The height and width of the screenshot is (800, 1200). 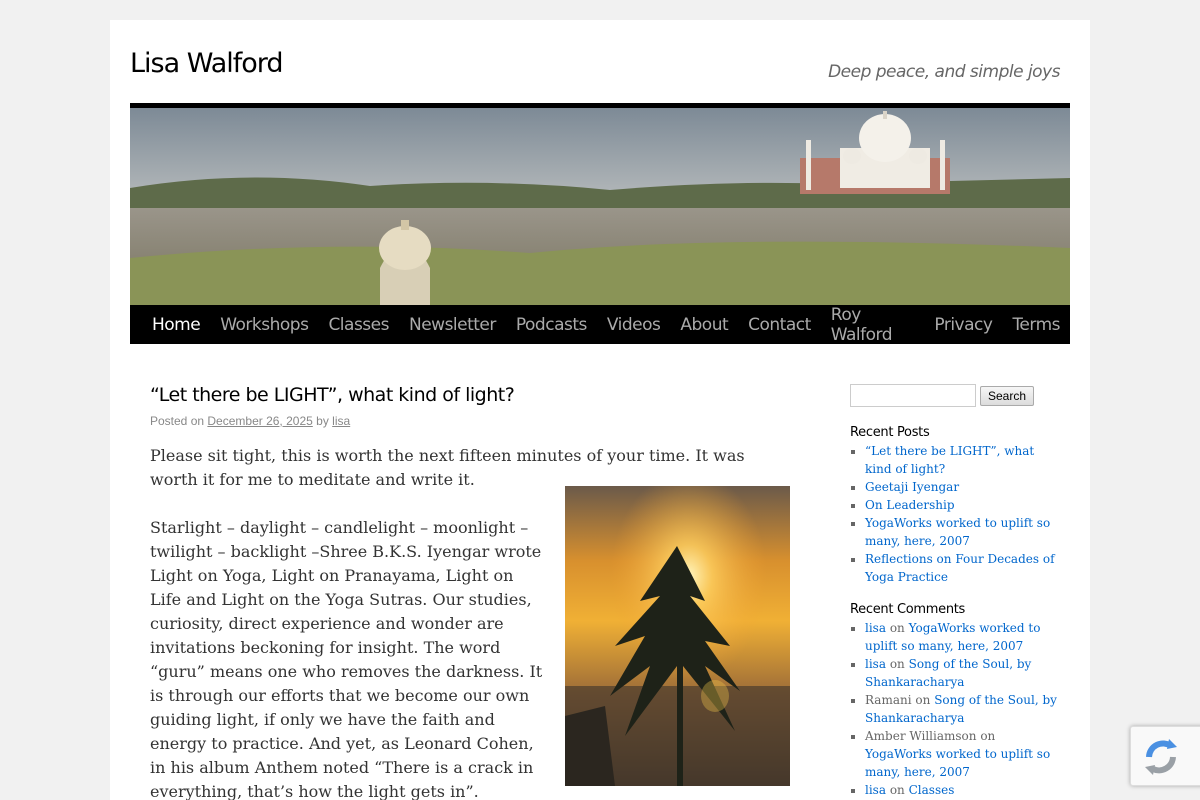 I want to click on search-form: Search, so click(x=955, y=395).